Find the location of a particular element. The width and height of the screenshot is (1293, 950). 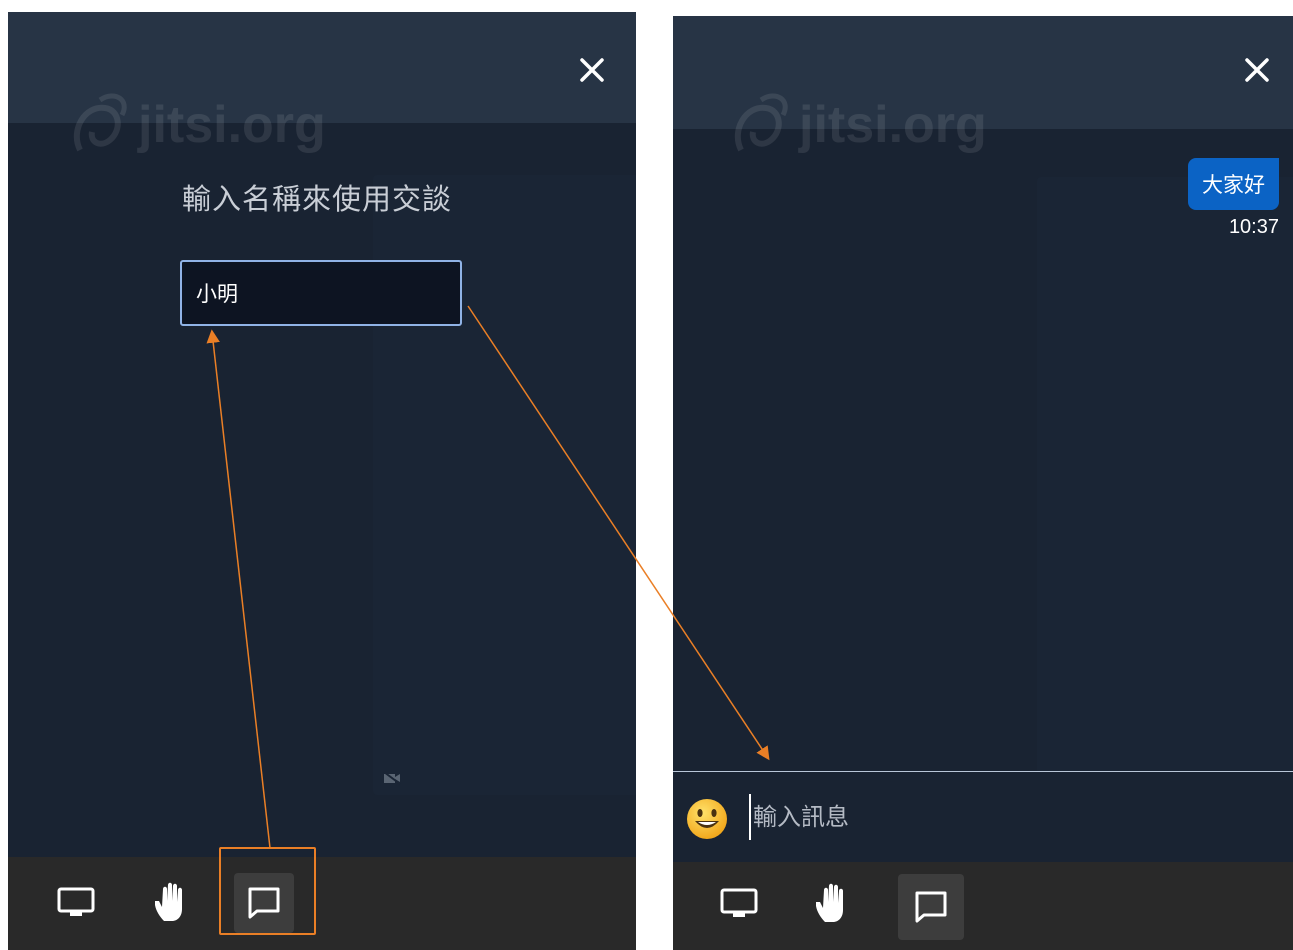

video-thumbnail is located at coordinates (1165, 488).